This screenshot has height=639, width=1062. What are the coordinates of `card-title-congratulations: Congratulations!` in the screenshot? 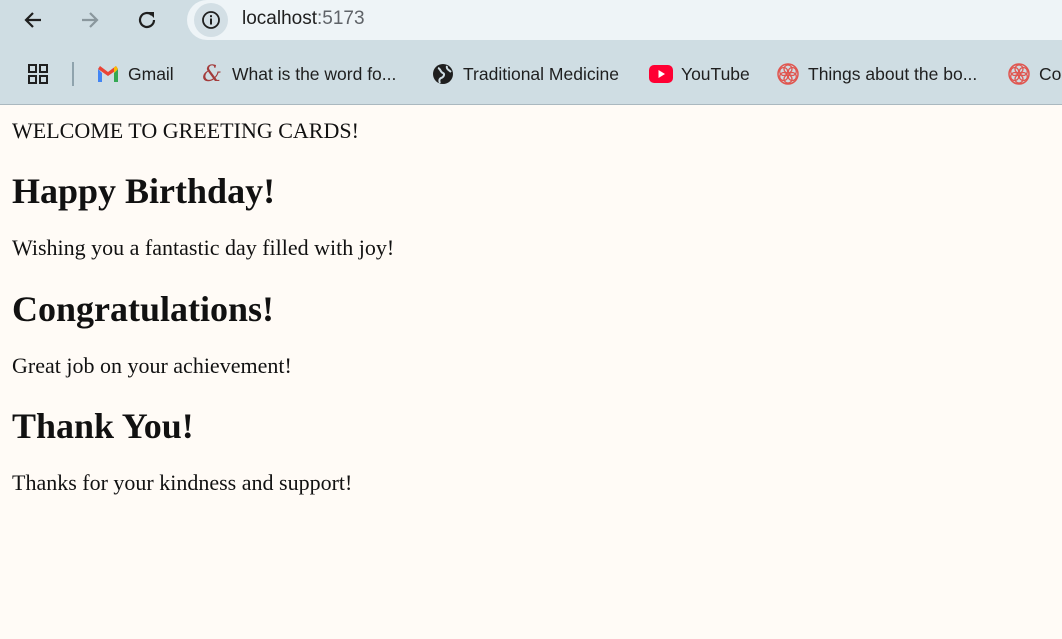 It's located at (143, 308).